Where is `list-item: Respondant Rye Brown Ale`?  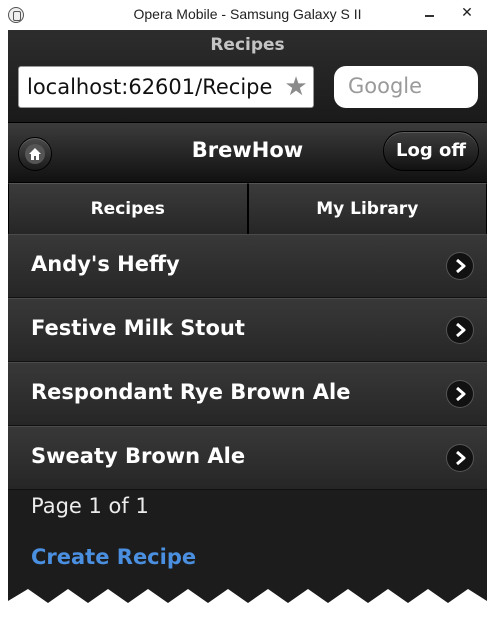 list-item: Respondant Rye Brown Ale is located at coordinates (247, 394).